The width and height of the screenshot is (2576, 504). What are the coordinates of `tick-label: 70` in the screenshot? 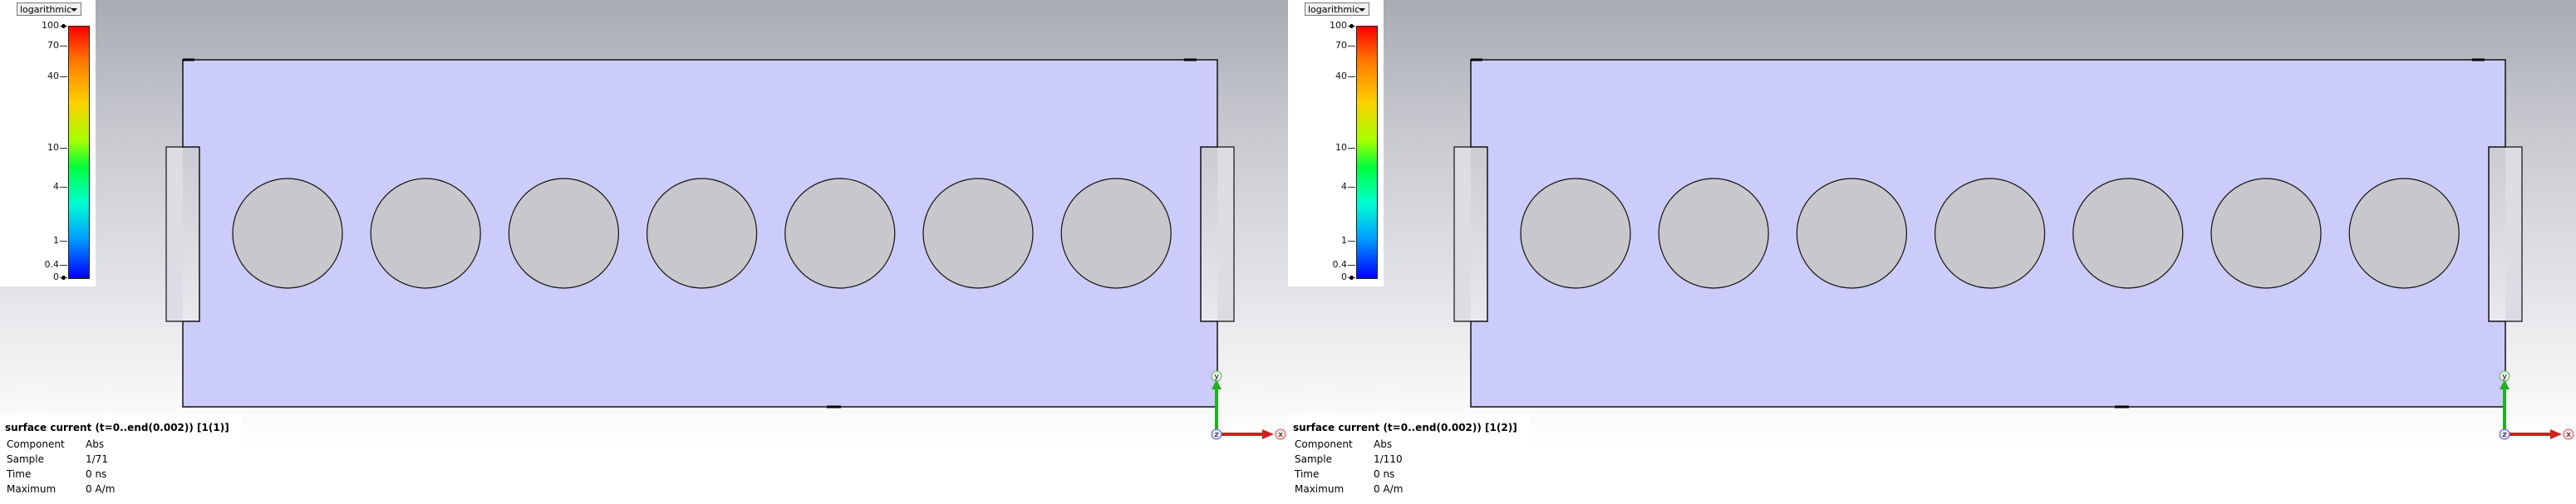 It's located at (53, 45).